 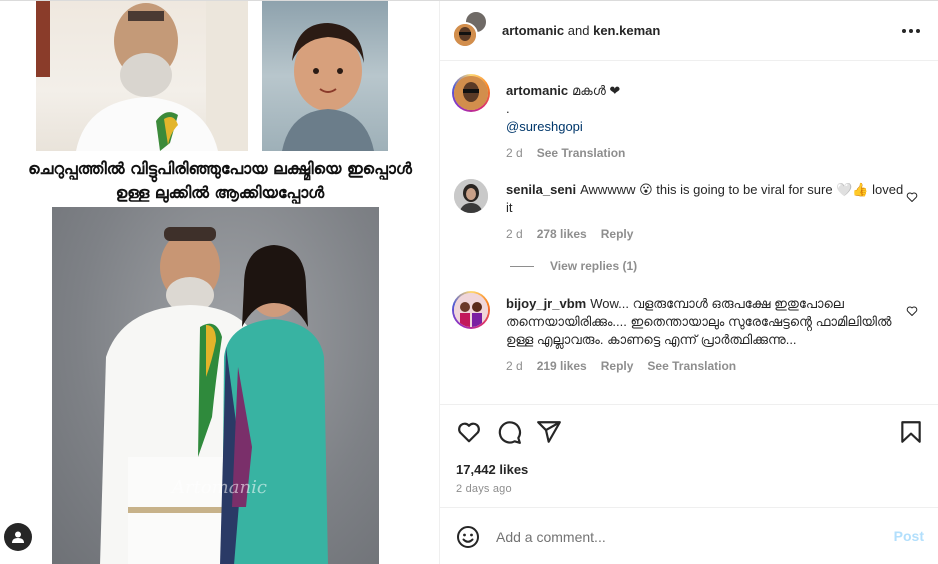 What do you see at coordinates (142, 76) in the screenshot?
I see `photo-father-closeup` at bounding box center [142, 76].